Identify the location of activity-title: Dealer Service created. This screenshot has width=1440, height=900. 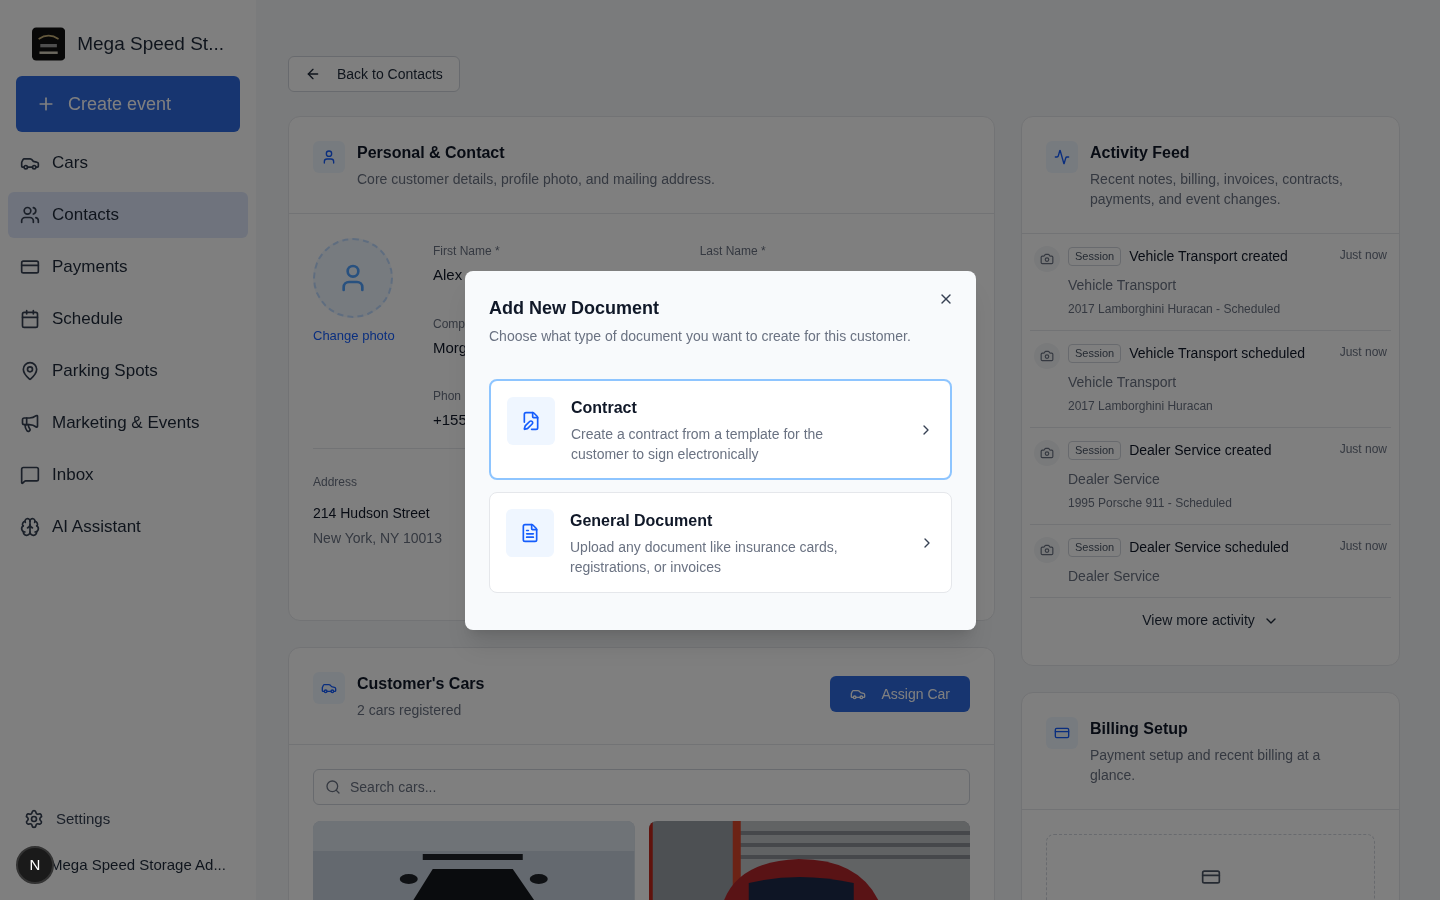
(1201, 450).